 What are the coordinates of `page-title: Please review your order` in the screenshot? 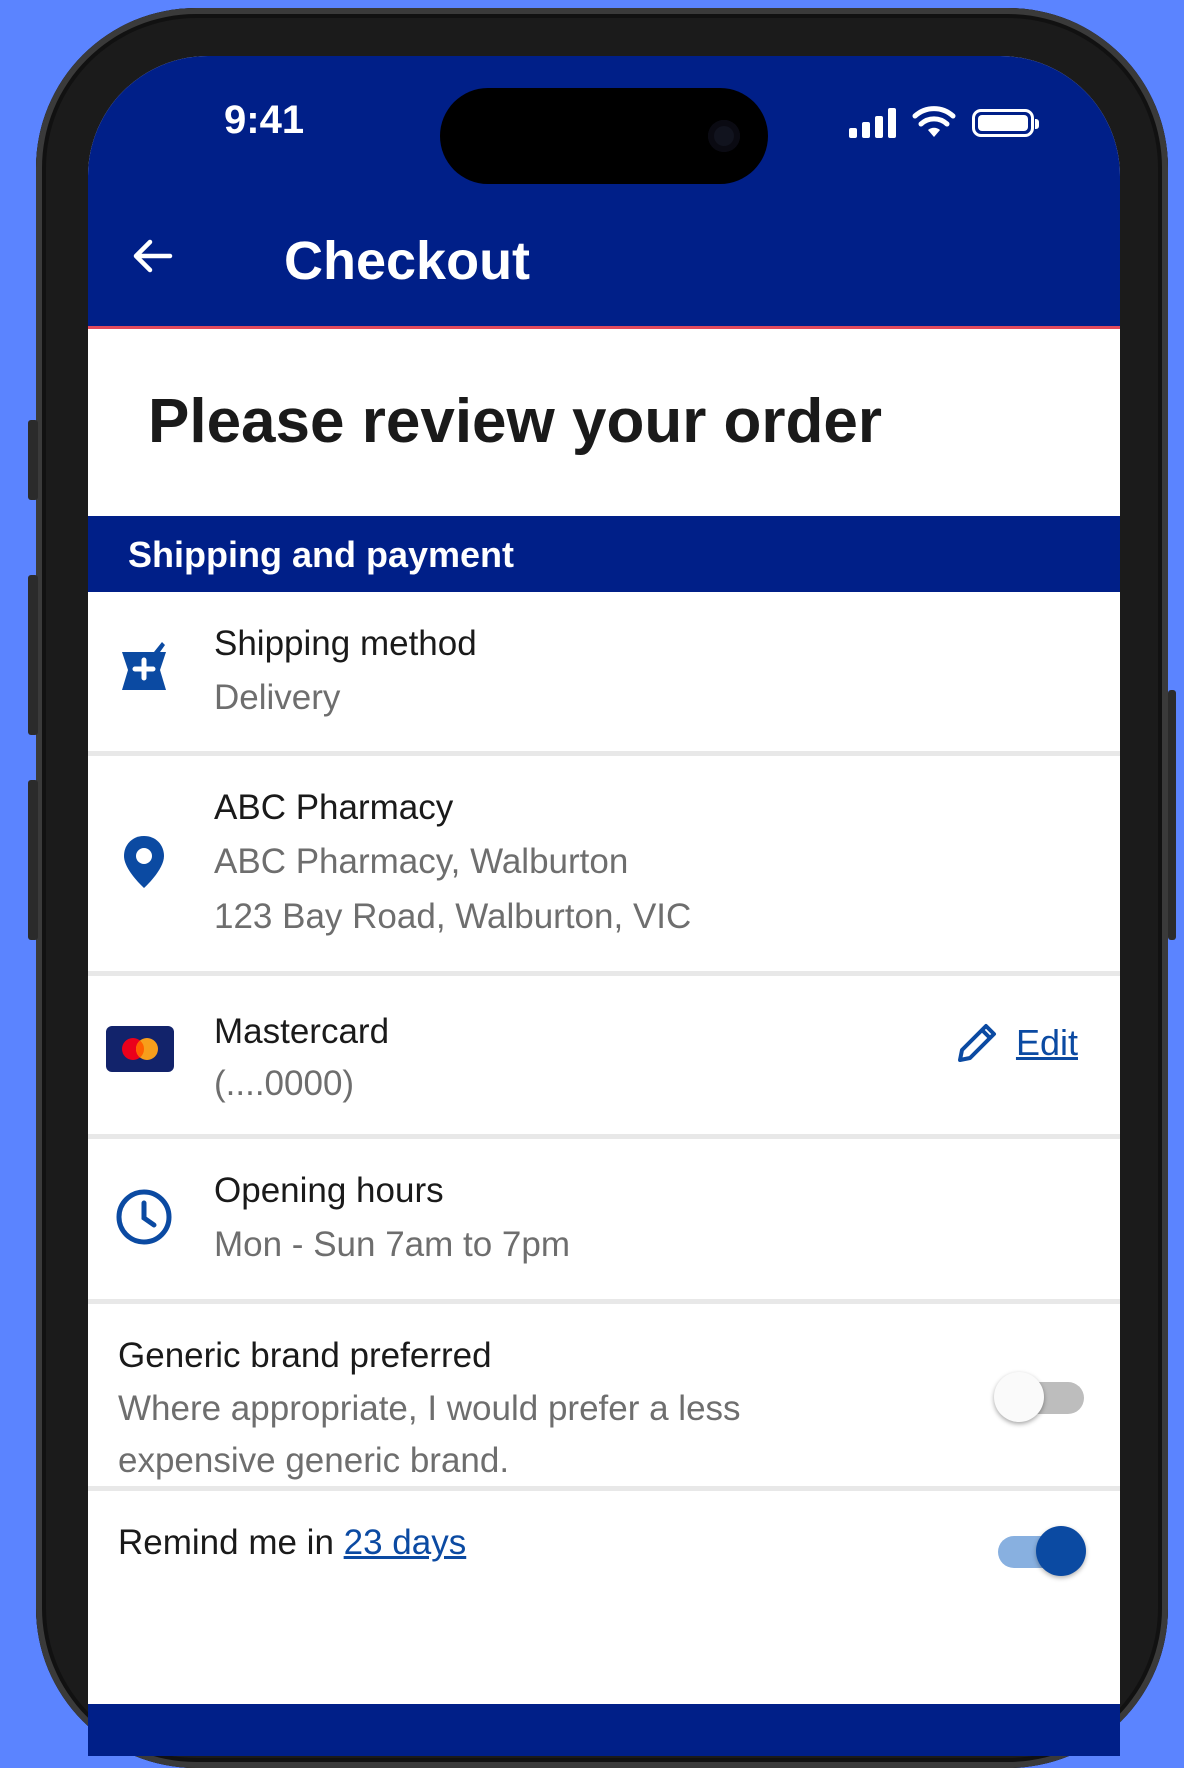 It's located at (515, 421).